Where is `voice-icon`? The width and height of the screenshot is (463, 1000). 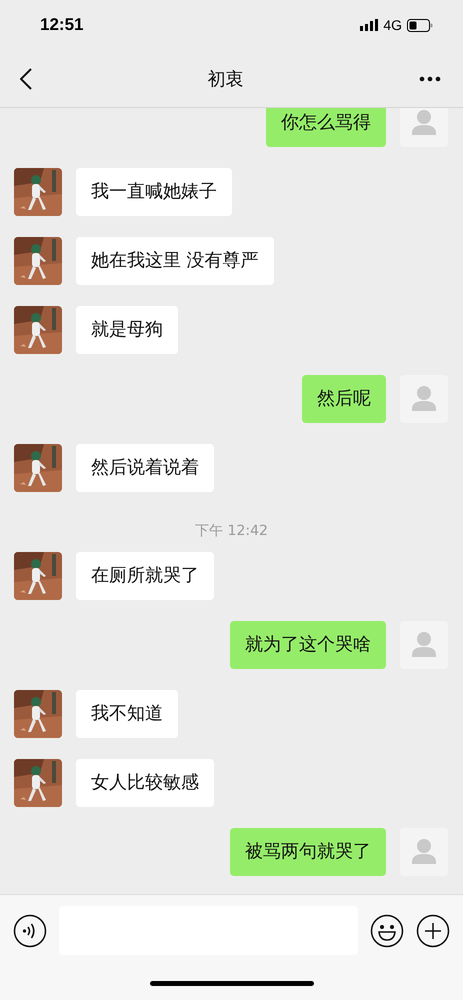
voice-icon is located at coordinates (30, 931).